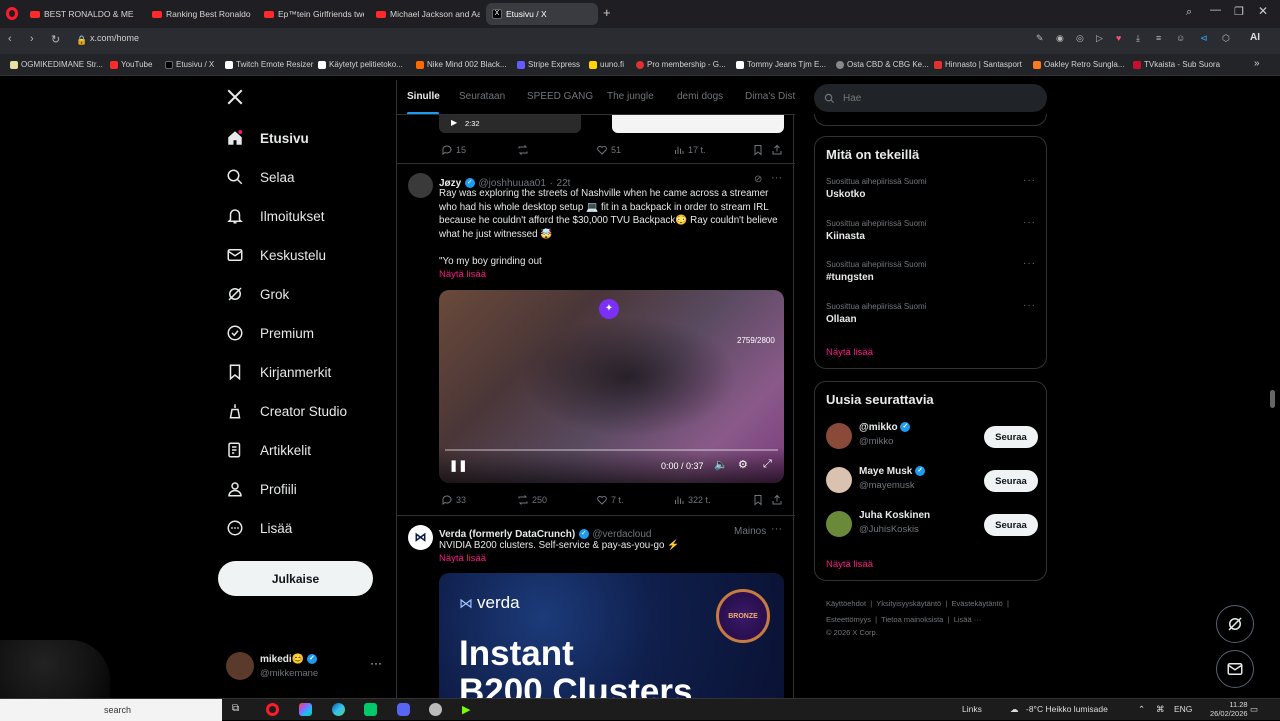  What do you see at coordinates (523, 150) in the screenshot?
I see `repost-button` at bounding box center [523, 150].